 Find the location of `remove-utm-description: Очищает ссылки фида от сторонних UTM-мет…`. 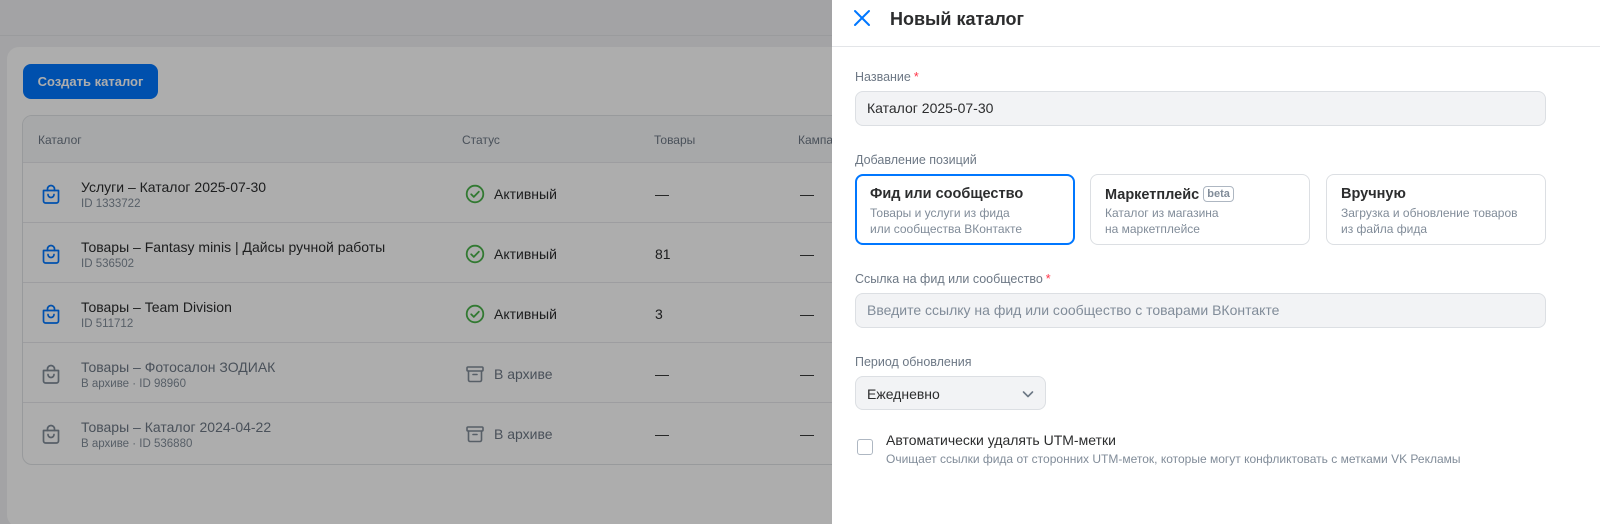

remove-utm-description: Очищает ссылки фида от сторонних UTM-мет… is located at coordinates (1173, 459).